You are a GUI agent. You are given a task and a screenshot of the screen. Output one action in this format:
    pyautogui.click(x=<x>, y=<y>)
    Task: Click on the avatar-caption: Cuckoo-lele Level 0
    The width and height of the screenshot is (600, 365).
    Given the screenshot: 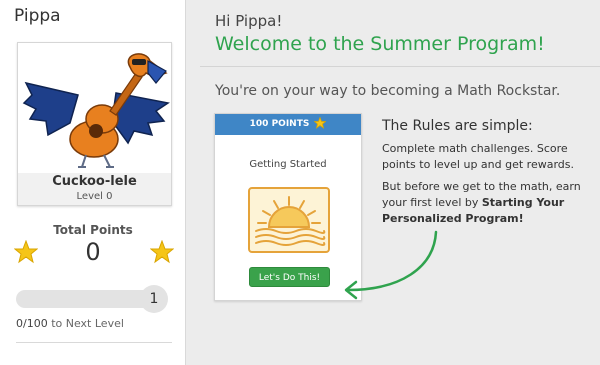 What is the action you would take?
    pyautogui.click(x=94, y=189)
    